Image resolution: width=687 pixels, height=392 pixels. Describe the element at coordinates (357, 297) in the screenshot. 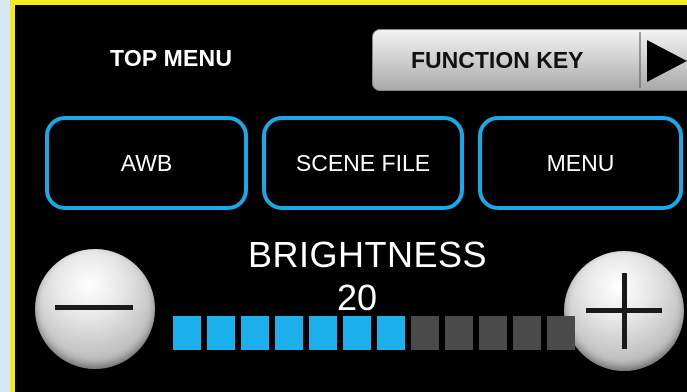

I see `brightness-value: 20` at that location.